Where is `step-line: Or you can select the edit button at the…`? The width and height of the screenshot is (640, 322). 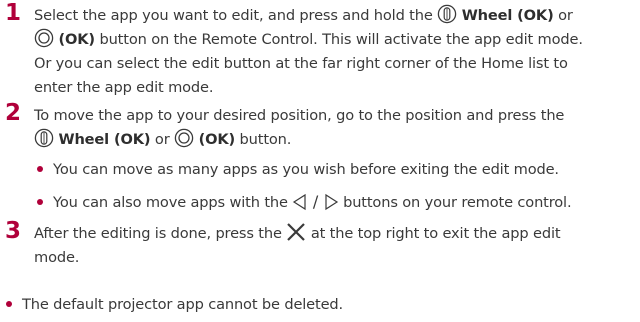
step-line: Or you can select the edit button at the… is located at coordinates (301, 63).